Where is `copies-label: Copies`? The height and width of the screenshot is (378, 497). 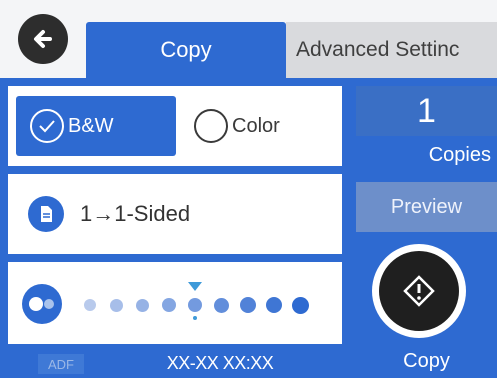 copies-label: Copies is located at coordinates (426, 155).